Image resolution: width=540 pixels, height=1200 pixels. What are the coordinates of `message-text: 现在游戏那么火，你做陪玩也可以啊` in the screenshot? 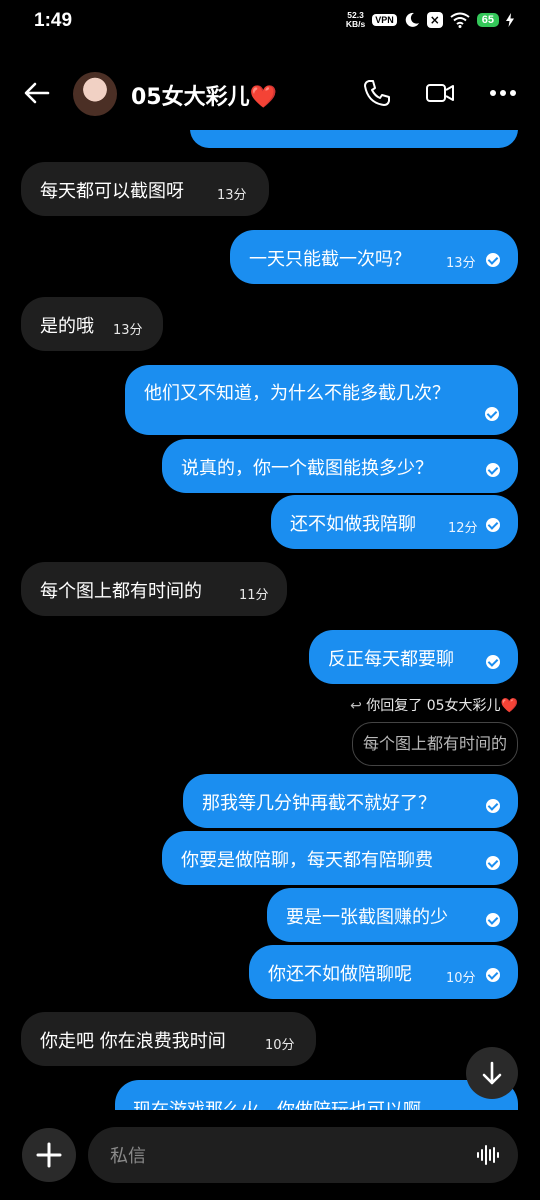 It's located at (277, 1103).